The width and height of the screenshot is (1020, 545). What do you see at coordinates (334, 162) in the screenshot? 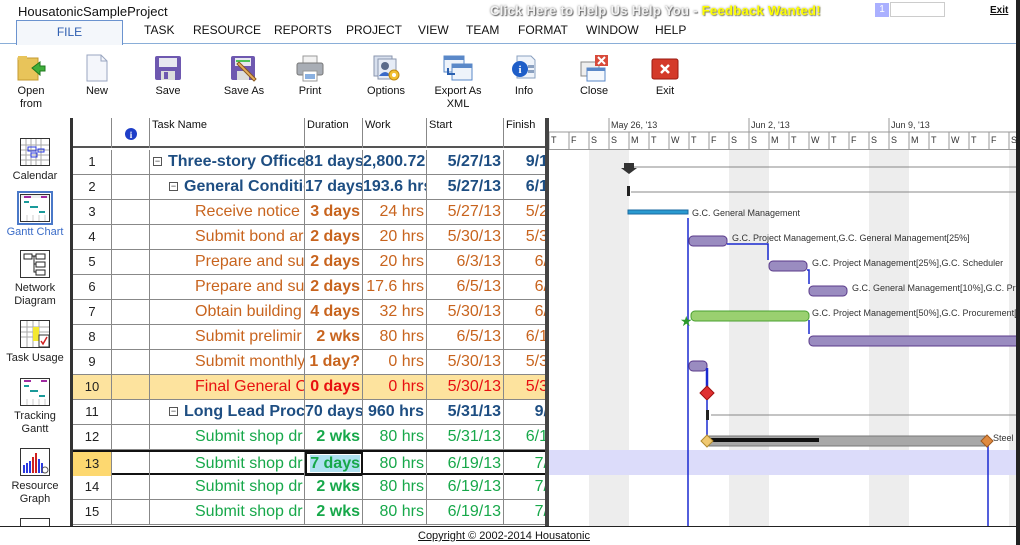
I see `duration-cell: 81 days` at bounding box center [334, 162].